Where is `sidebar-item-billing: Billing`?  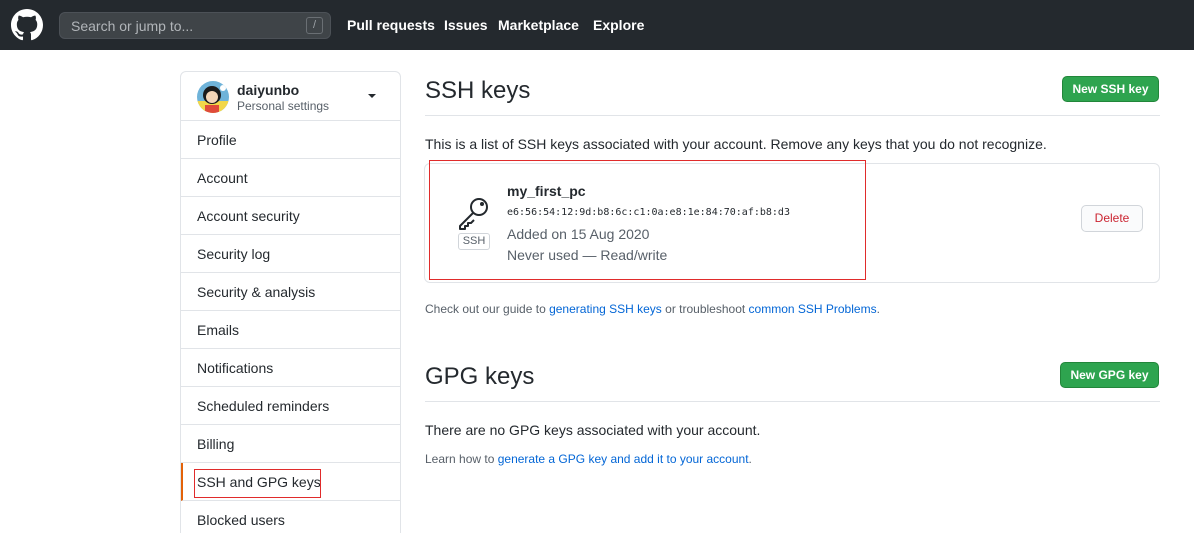 sidebar-item-billing: Billing is located at coordinates (290, 444).